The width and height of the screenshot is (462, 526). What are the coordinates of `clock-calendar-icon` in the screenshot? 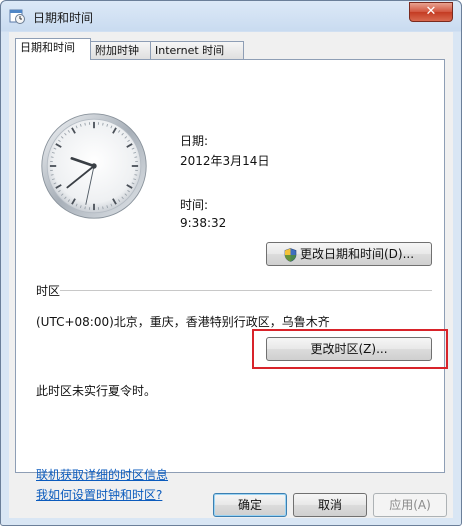 It's located at (17, 16).